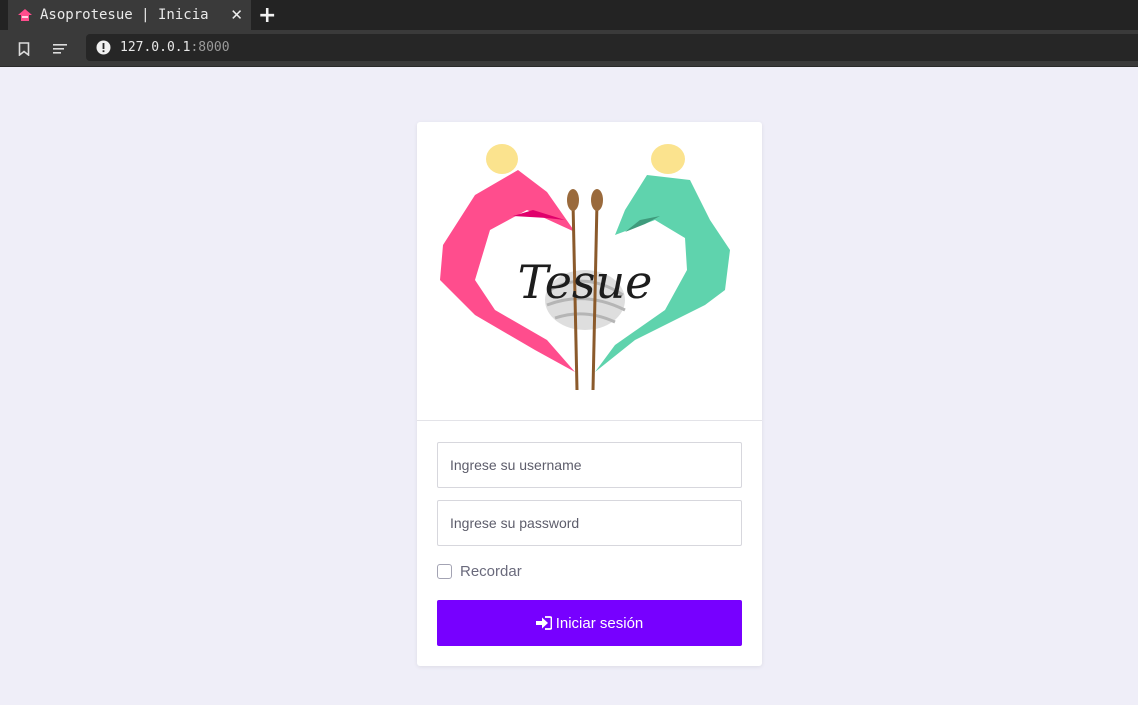 The width and height of the screenshot is (1138, 705). I want to click on remember-row: Recordar, so click(479, 571).